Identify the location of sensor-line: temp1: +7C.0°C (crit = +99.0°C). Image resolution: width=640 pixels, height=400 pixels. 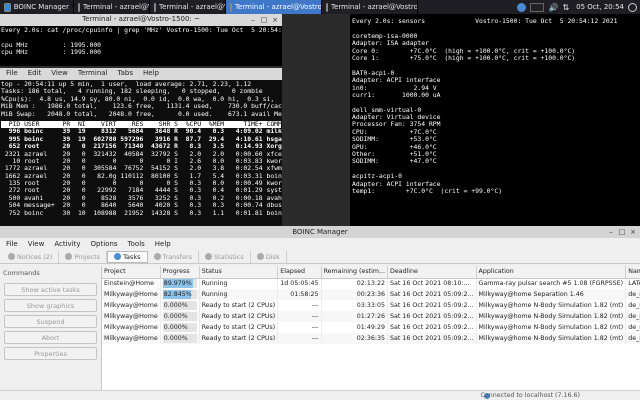
(427, 190).